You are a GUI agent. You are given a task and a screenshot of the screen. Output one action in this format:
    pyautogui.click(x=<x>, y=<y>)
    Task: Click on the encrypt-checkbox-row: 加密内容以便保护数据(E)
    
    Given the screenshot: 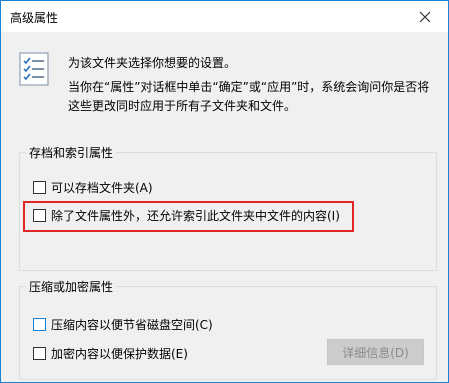 What is the action you would take?
    pyautogui.click(x=110, y=353)
    